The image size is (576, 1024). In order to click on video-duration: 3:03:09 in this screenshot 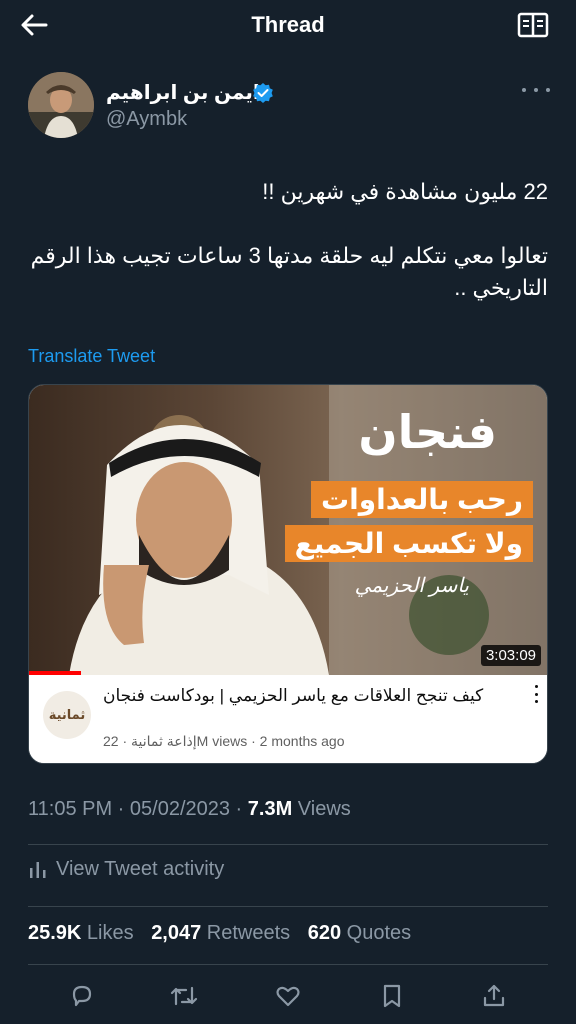, I will do `click(510, 655)`.